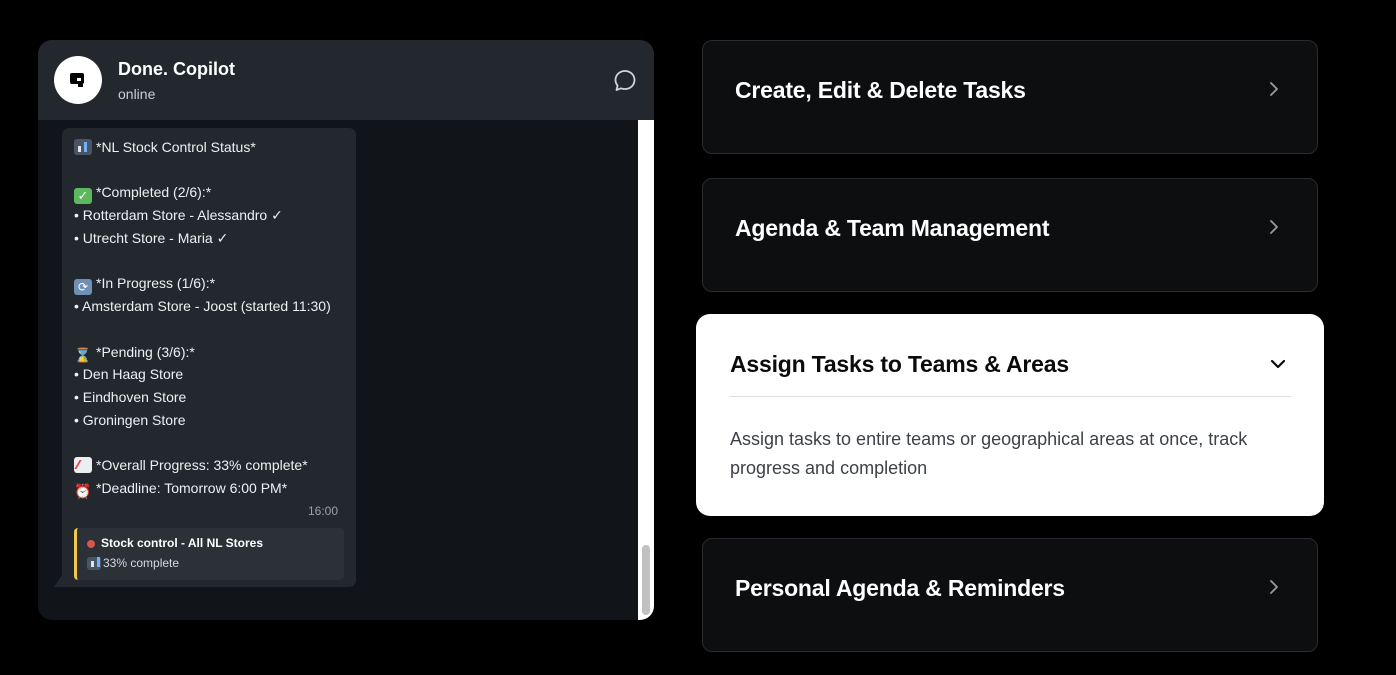 The height and width of the screenshot is (675, 1396). I want to click on copilot-logo-icon, so click(77, 80).